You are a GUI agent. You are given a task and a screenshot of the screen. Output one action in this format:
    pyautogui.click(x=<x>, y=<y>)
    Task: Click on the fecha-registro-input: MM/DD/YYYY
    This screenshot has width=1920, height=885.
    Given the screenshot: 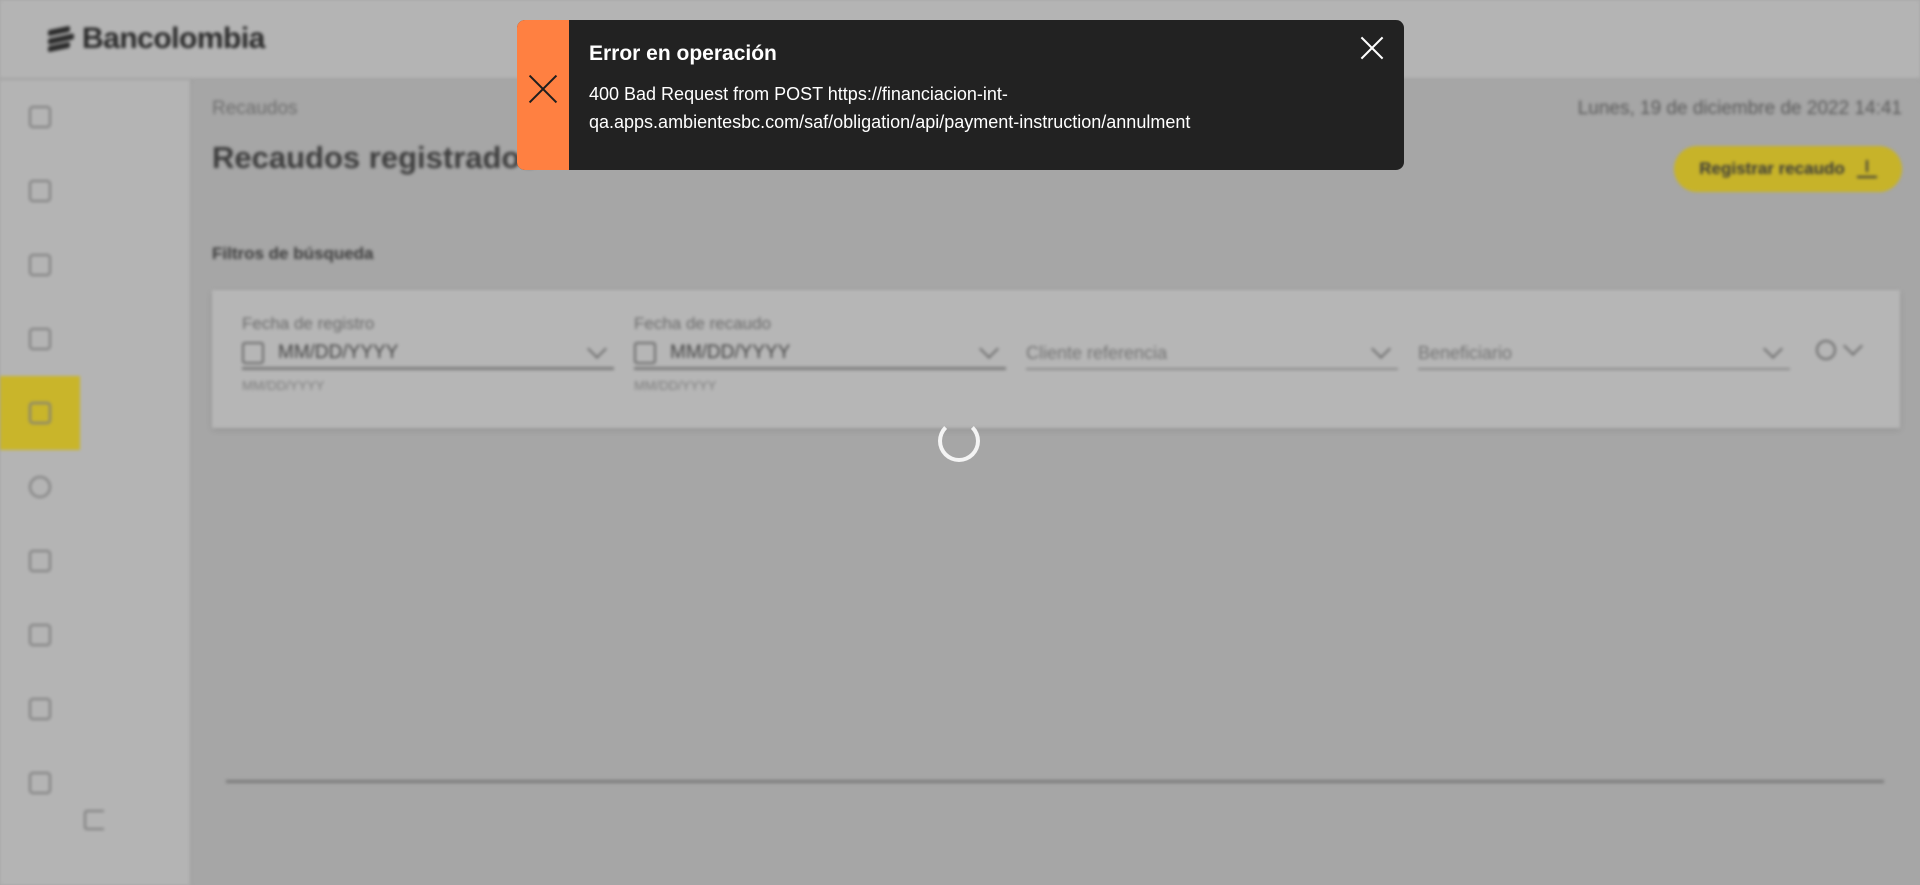 What is the action you would take?
    pyautogui.click(x=428, y=354)
    